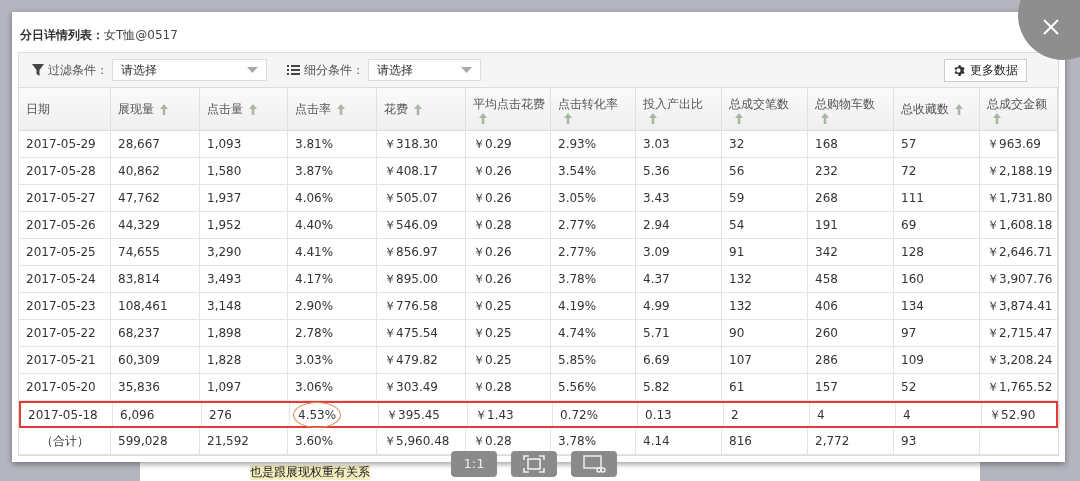  I want to click on table-cell-text: ￥3,208.24, so click(1020, 360).